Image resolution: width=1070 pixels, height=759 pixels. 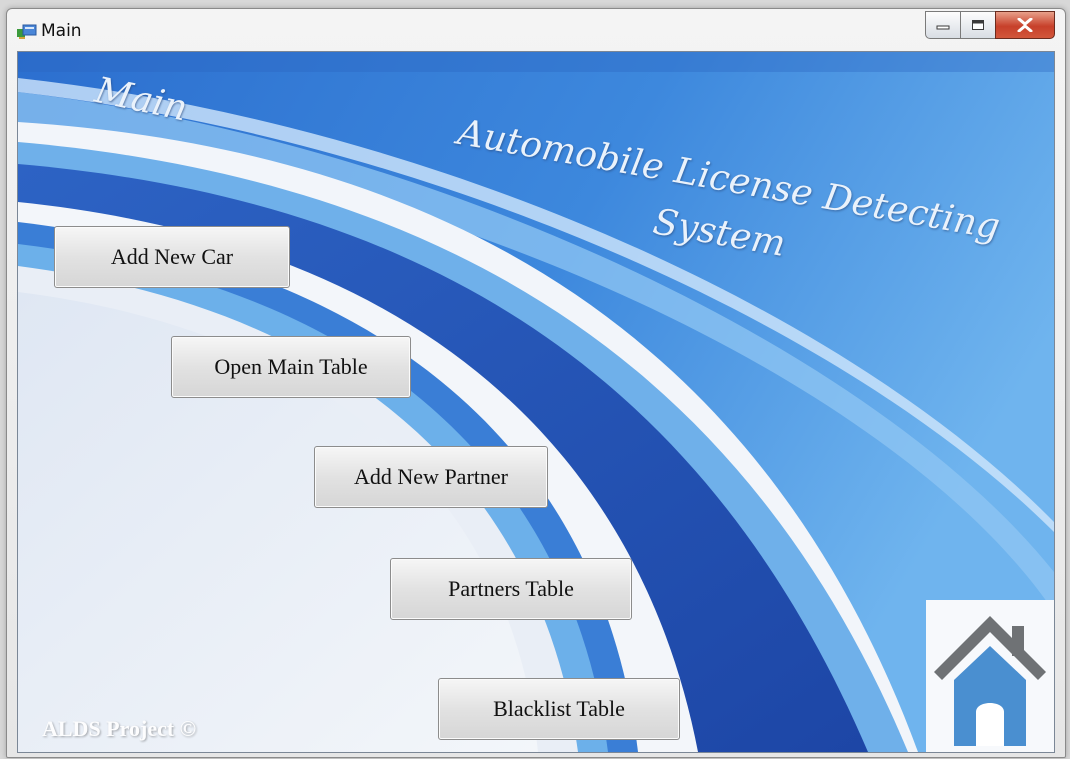 I want to click on maximize-button, so click(x=978, y=25).